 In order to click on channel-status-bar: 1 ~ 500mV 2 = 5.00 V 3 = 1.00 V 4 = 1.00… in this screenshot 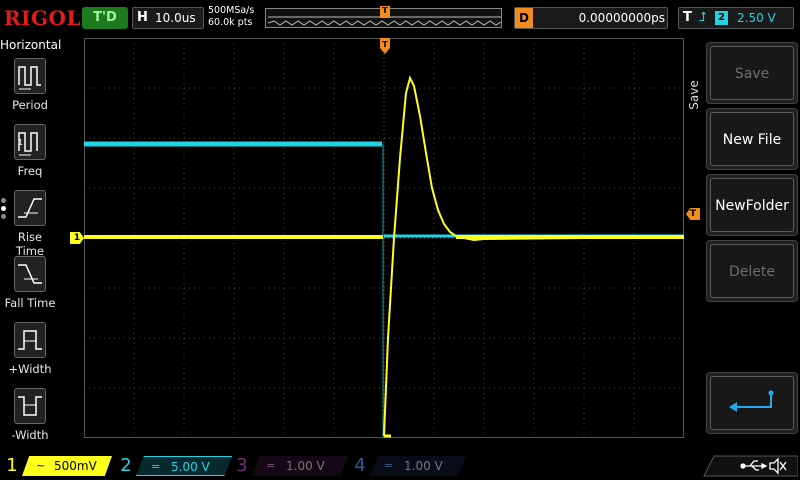, I will do `click(400, 466)`.